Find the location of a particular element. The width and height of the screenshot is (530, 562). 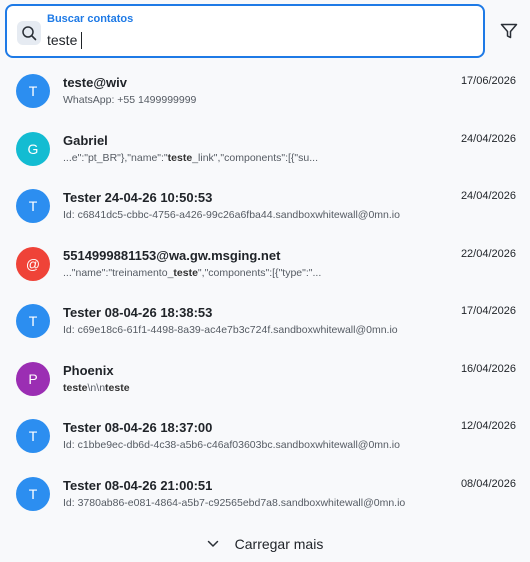

load-more-label: Carregar mais is located at coordinates (279, 544).